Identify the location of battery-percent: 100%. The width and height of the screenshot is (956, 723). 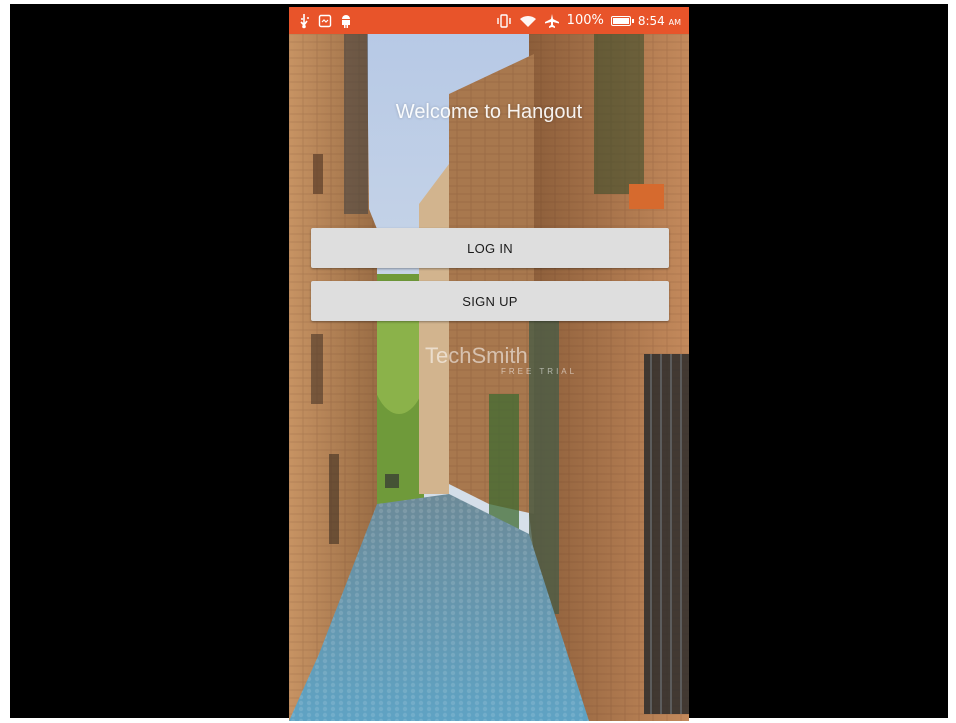
(585, 20).